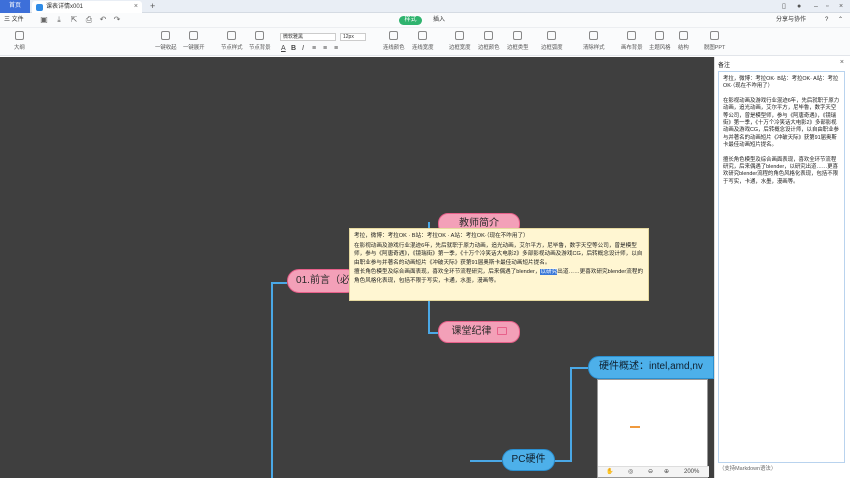 The height and width of the screenshot is (478, 850). I want to click on download-icon: ⤓, so click(59, 20).